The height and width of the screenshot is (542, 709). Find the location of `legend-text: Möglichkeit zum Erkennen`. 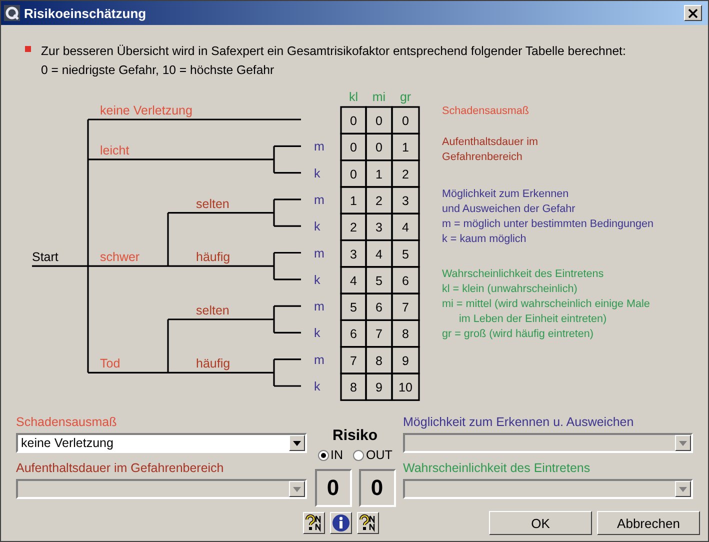

legend-text: Möglichkeit zum Erkennen is located at coordinates (506, 194).